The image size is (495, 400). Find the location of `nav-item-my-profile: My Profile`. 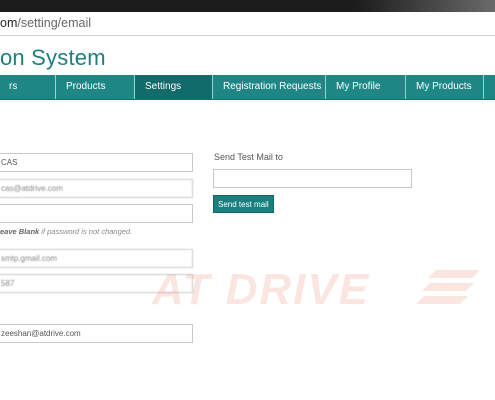

nav-item-my-profile: My Profile is located at coordinates (366, 87).